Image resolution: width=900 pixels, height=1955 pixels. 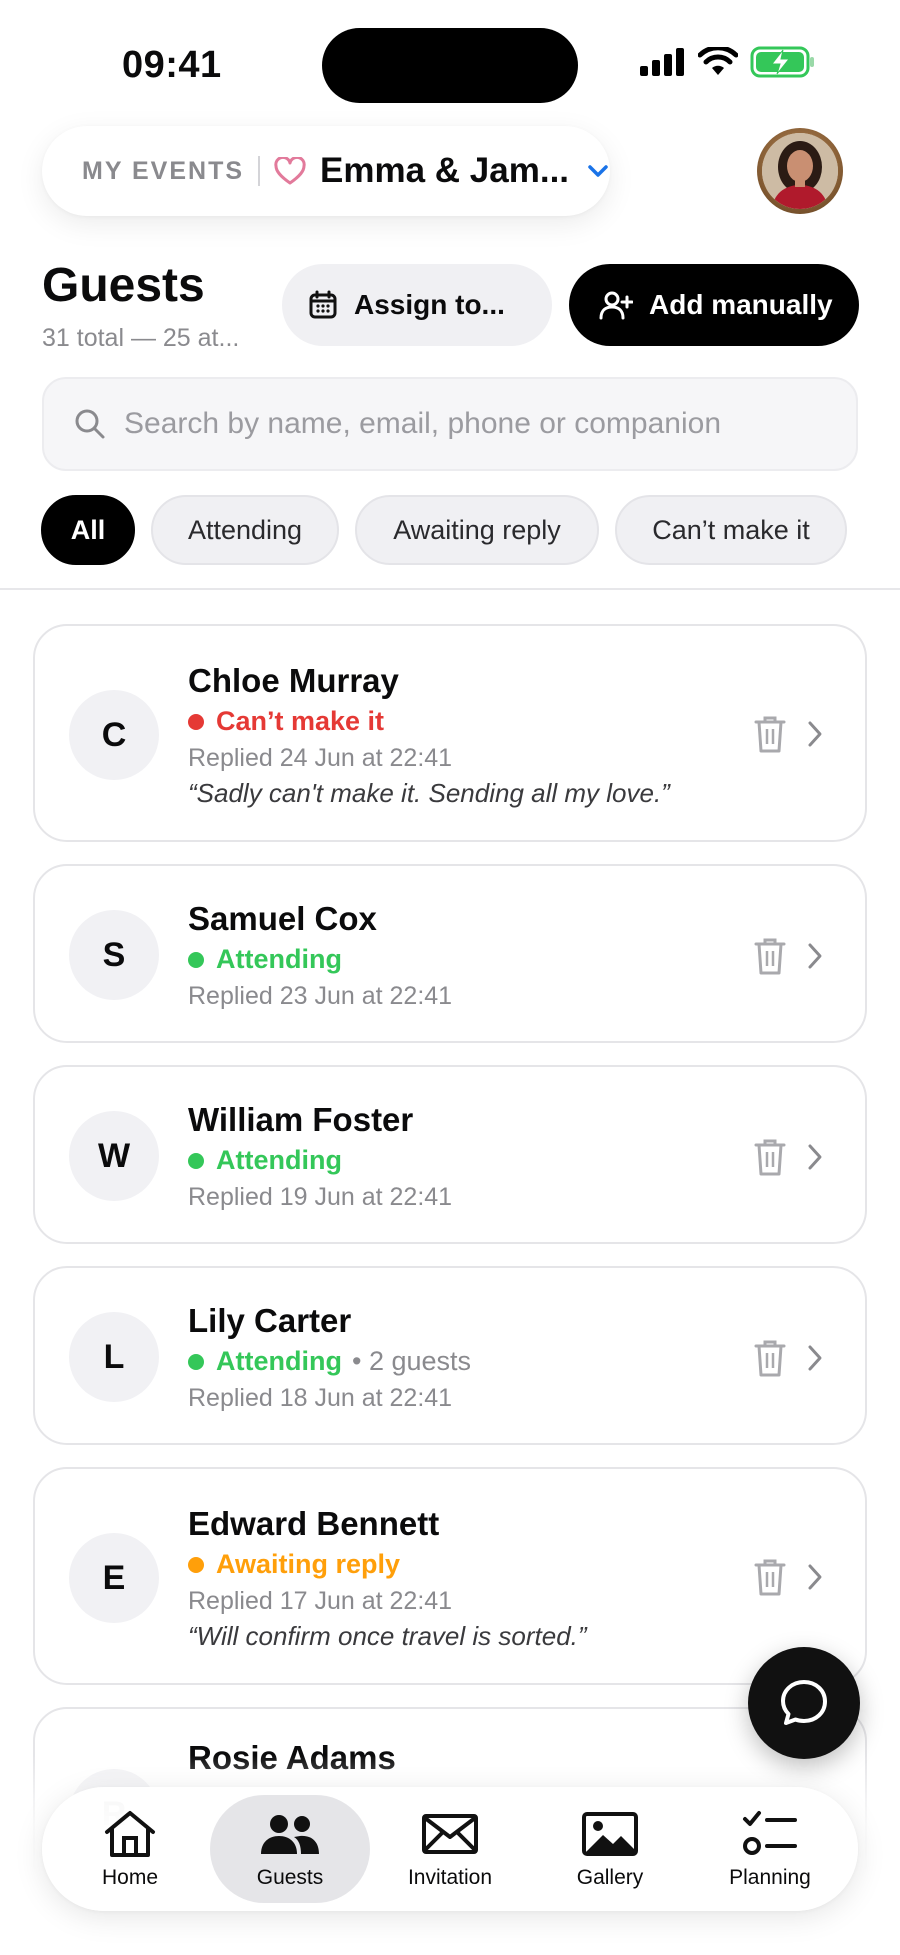 What do you see at coordinates (301, 1119) in the screenshot?
I see `guest-name: William Foster` at bounding box center [301, 1119].